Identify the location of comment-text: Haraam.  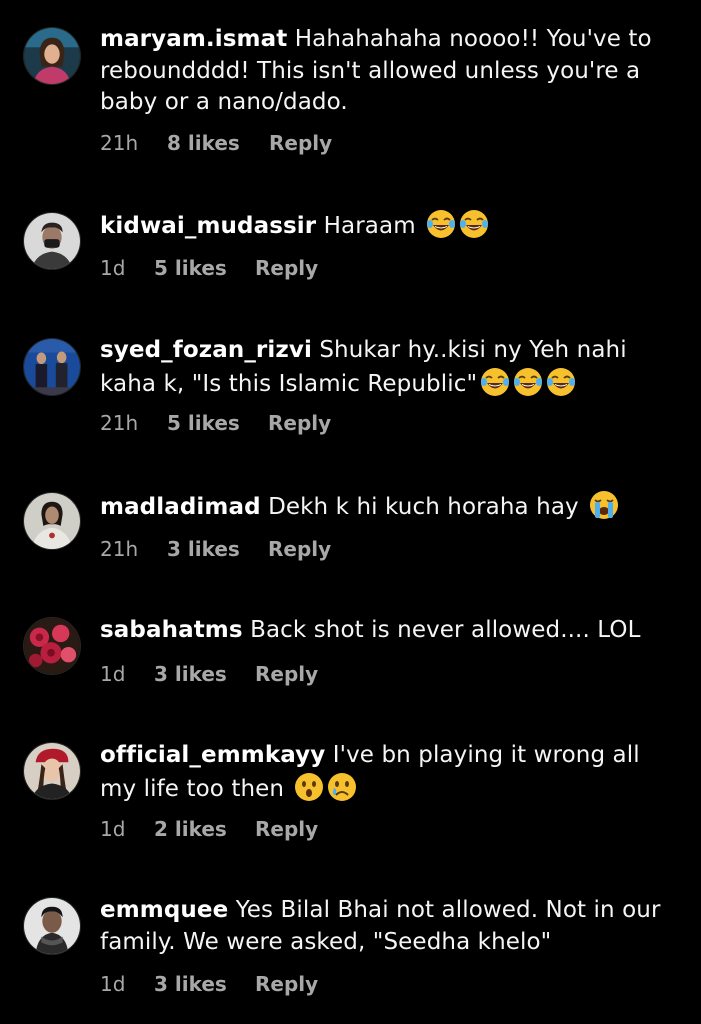
(369, 226).